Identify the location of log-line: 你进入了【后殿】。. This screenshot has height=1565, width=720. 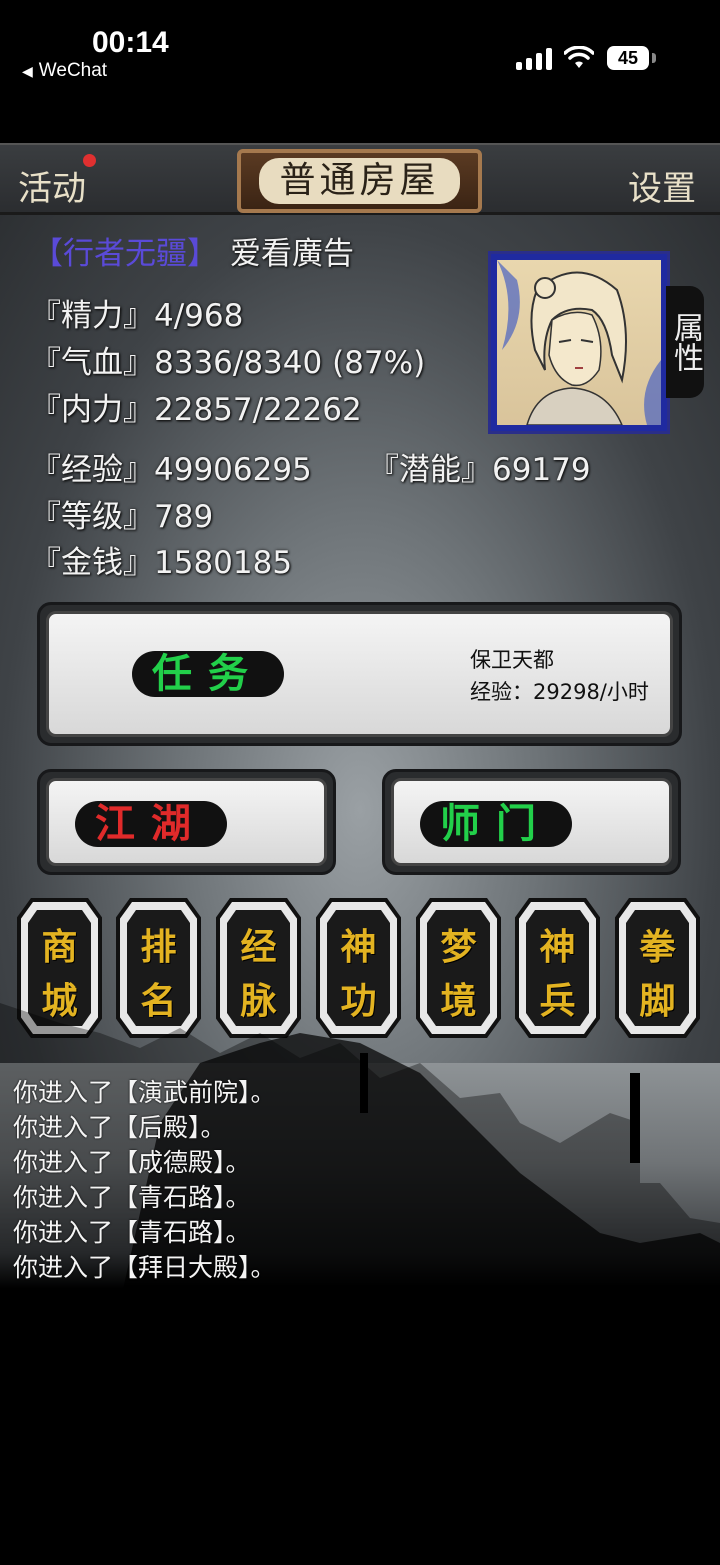
(119, 1127).